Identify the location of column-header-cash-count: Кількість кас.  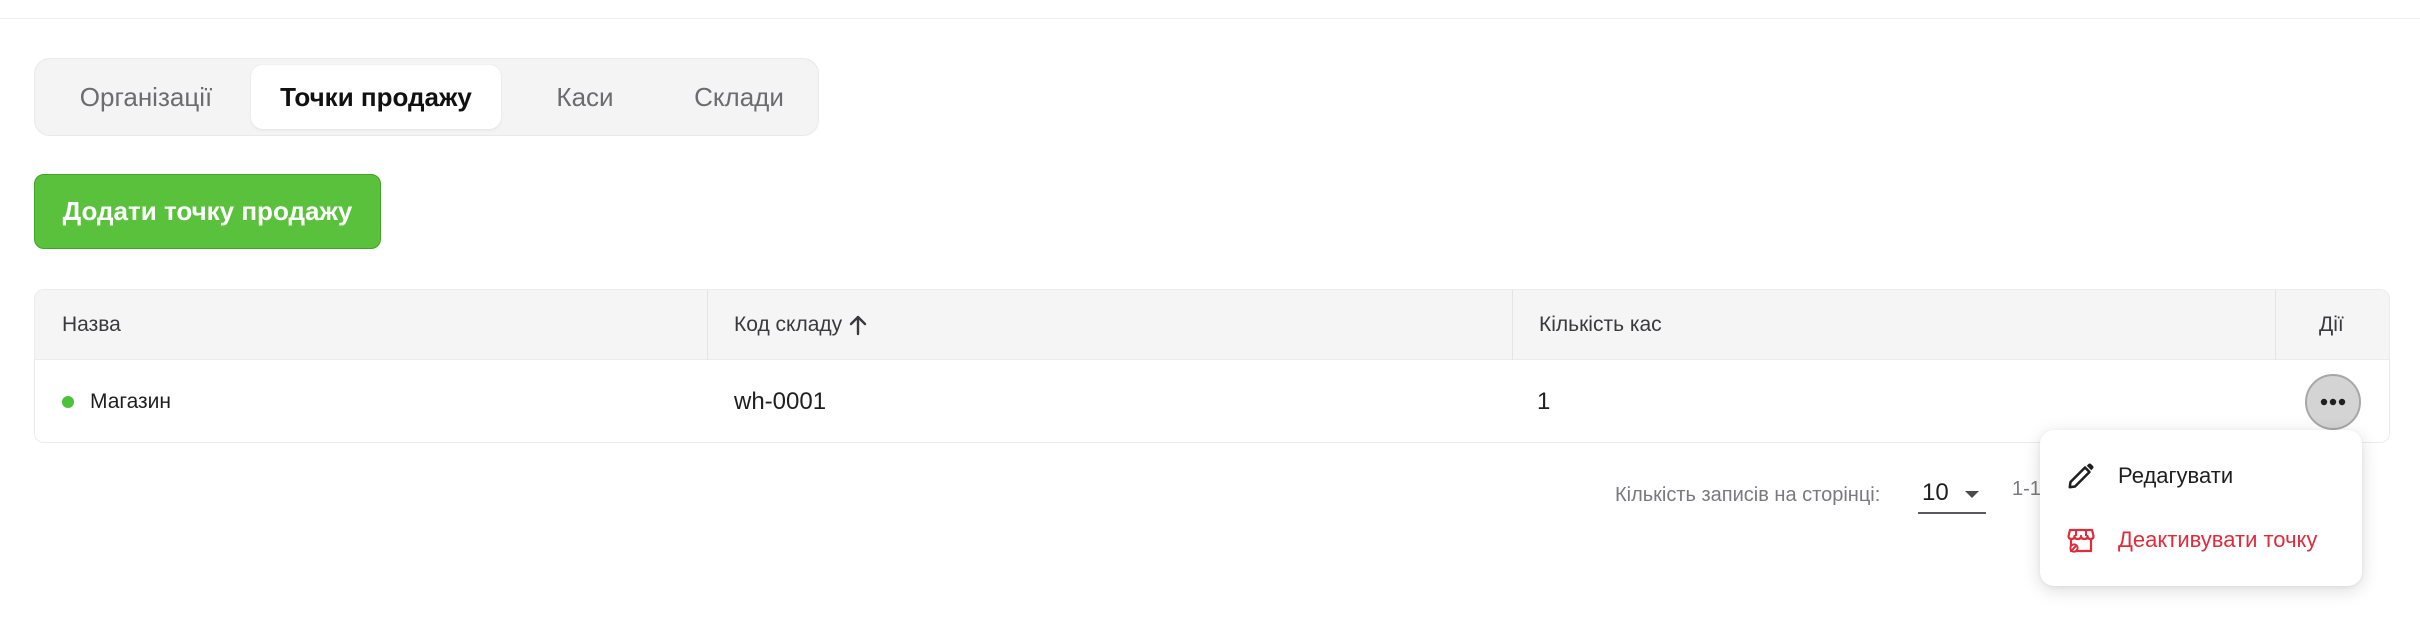
(1600, 325).